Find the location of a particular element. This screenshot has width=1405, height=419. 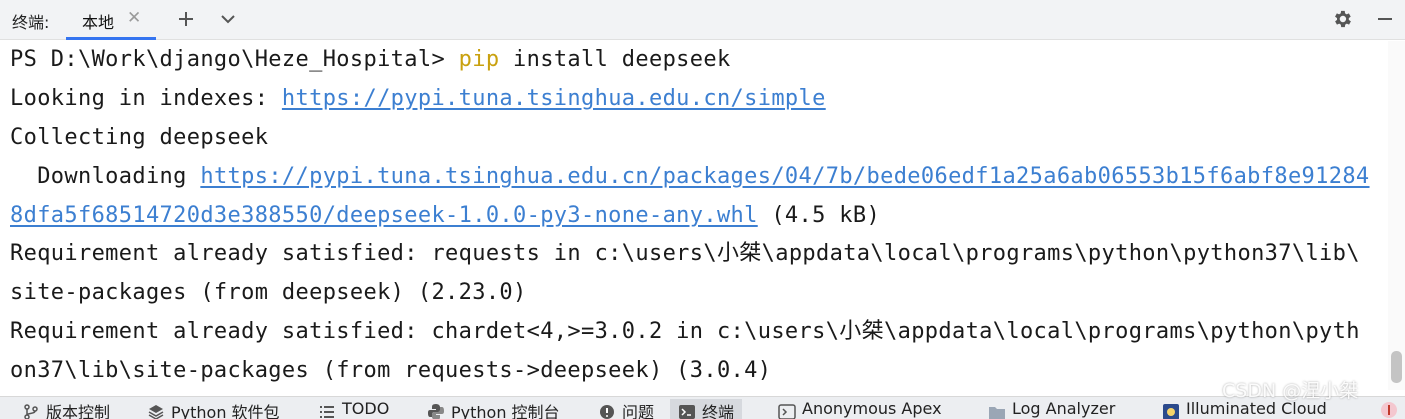

minus-icon is located at coordinates (1385, 19).